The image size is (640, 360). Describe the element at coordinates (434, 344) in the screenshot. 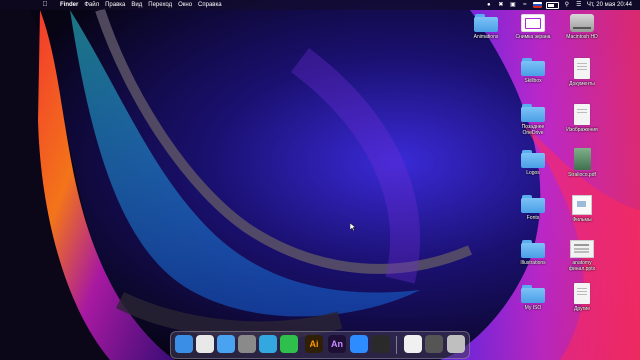

I see `screenshot-stack-icon` at that location.